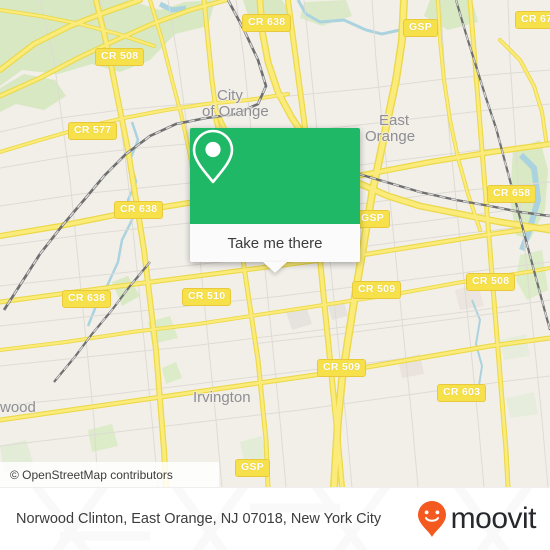  I want to click on place-label: wood, so click(18, 407).